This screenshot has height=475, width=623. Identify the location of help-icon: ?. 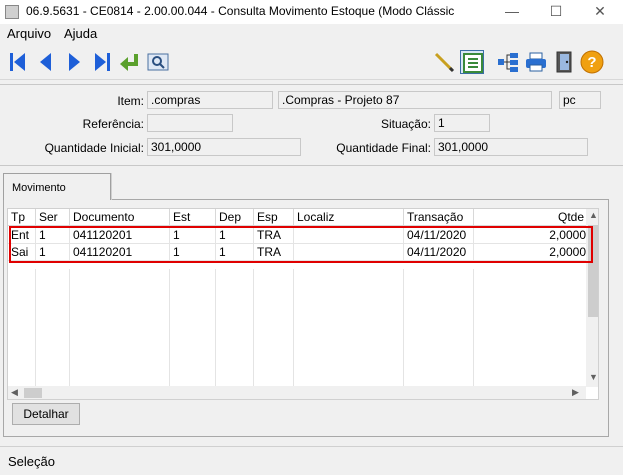
(592, 62).